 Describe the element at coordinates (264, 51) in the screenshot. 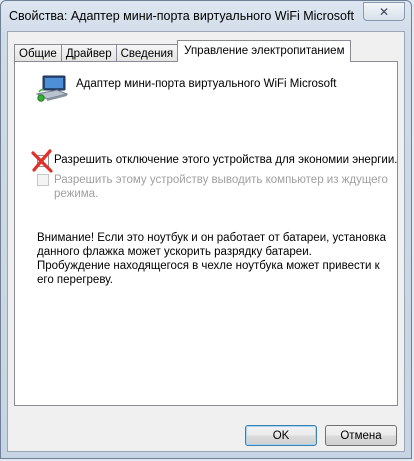

I see `tab-power-management: Управление электропитанием` at that location.